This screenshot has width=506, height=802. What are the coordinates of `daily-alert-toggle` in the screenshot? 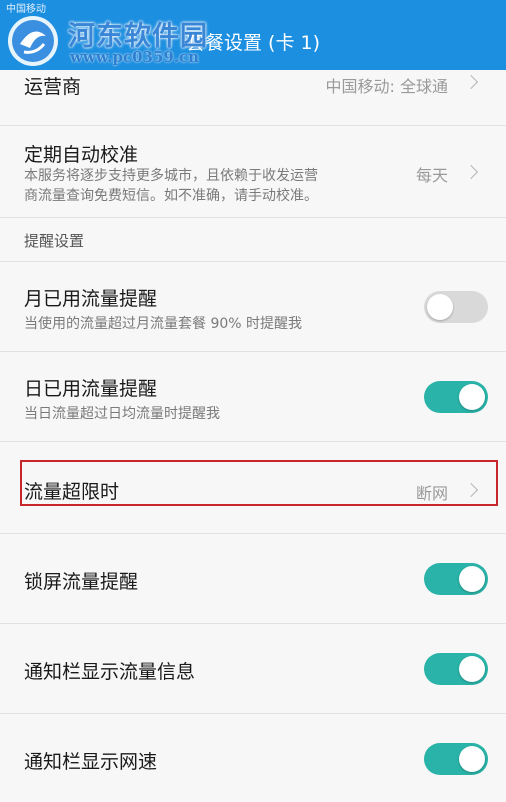 It's located at (456, 397).